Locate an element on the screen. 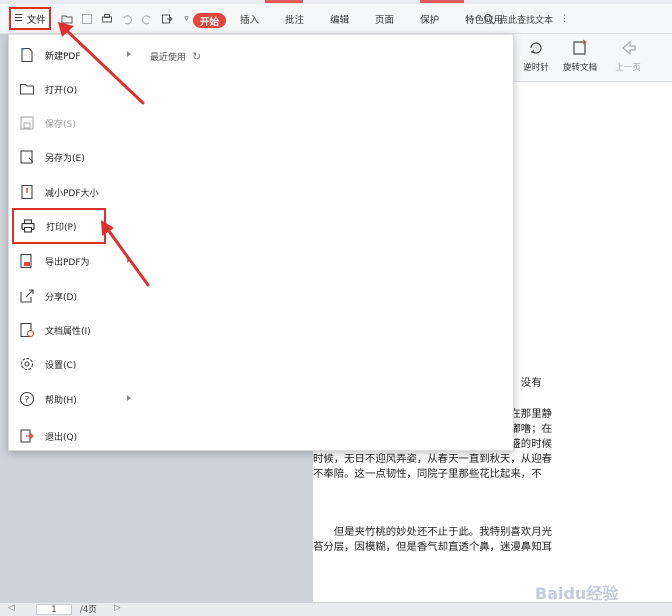 Image resolution: width=672 pixels, height=616 pixels. refresh-icon: ↻ is located at coordinates (196, 56).